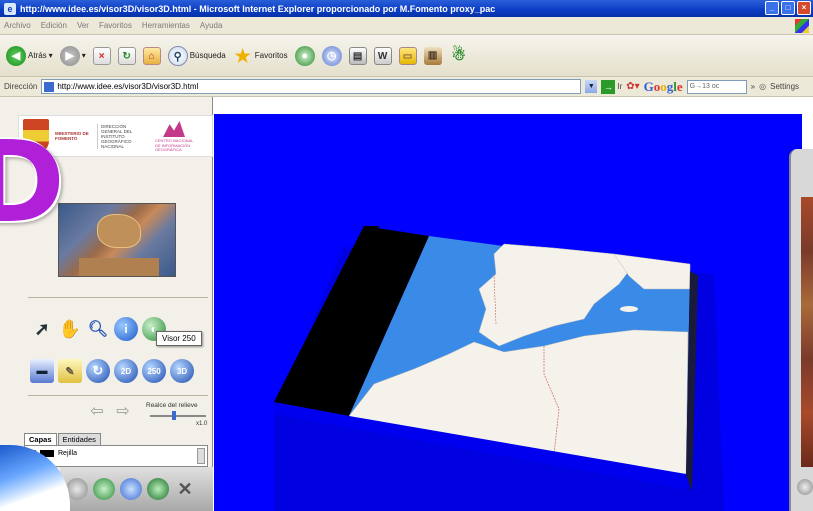 This screenshot has height=511, width=813. I want to click on folder-icon: ▭, so click(407, 55).